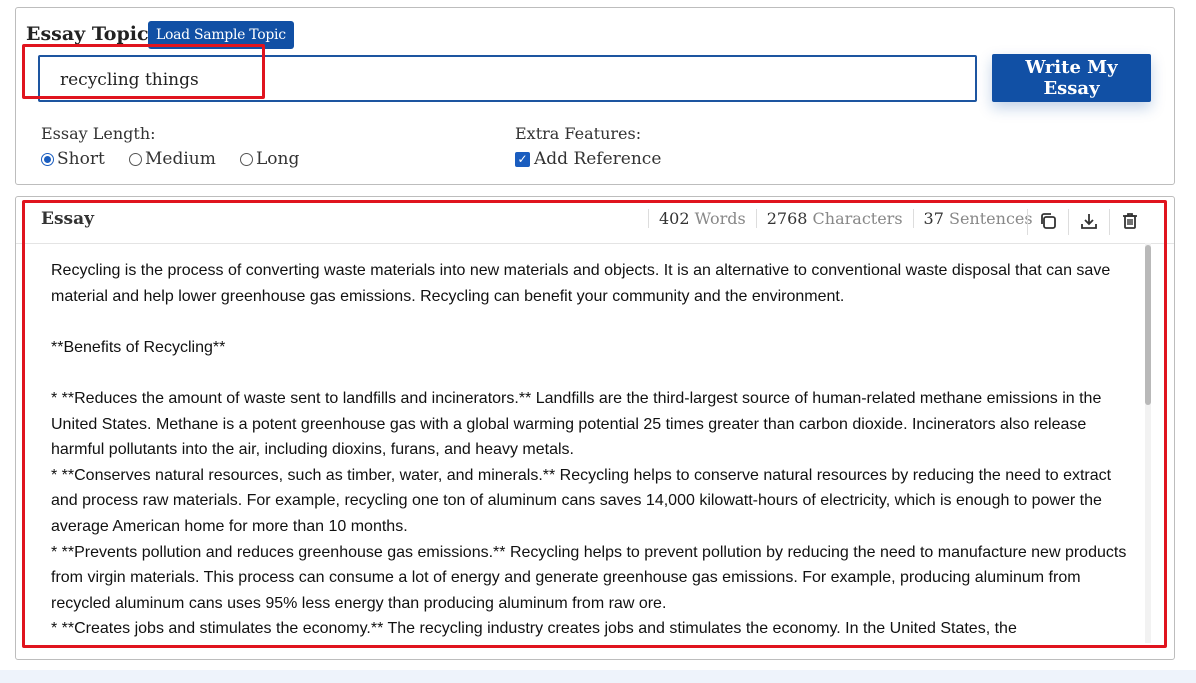 Image resolution: width=1196 pixels, height=683 pixels. I want to click on copy-icon, so click(1048, 222).